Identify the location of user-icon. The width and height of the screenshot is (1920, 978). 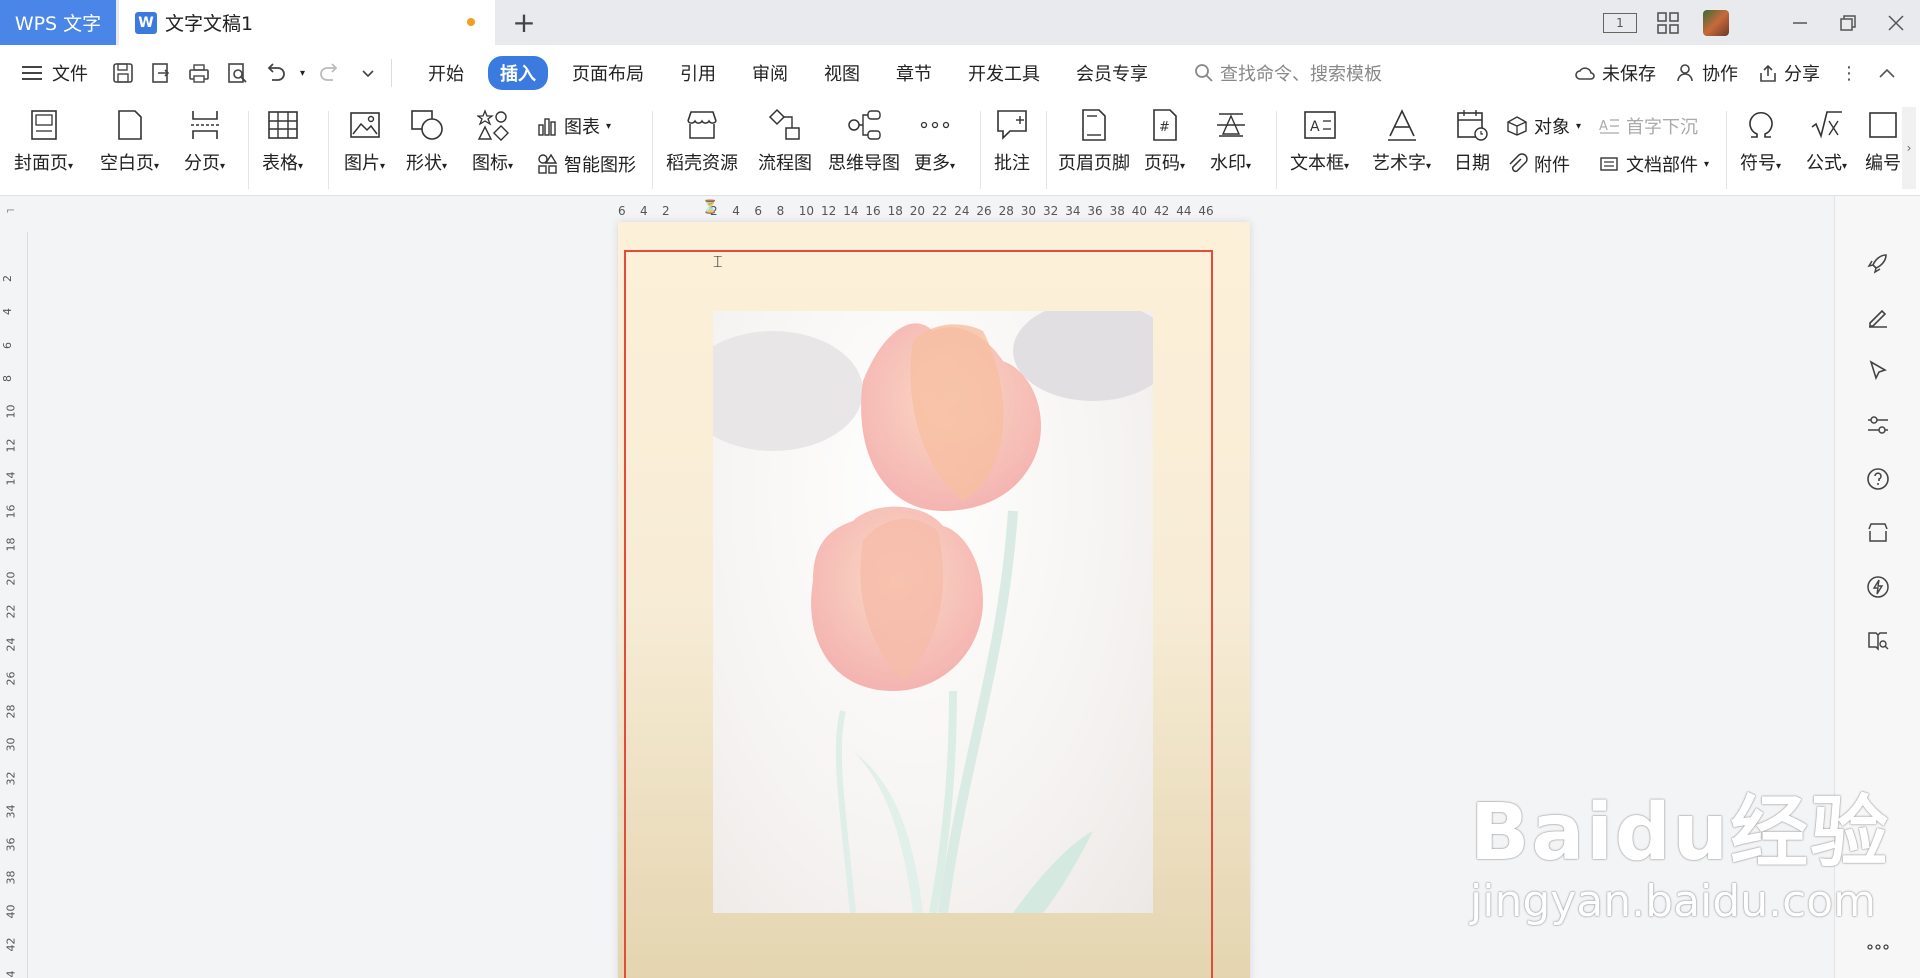
(1685, 73).